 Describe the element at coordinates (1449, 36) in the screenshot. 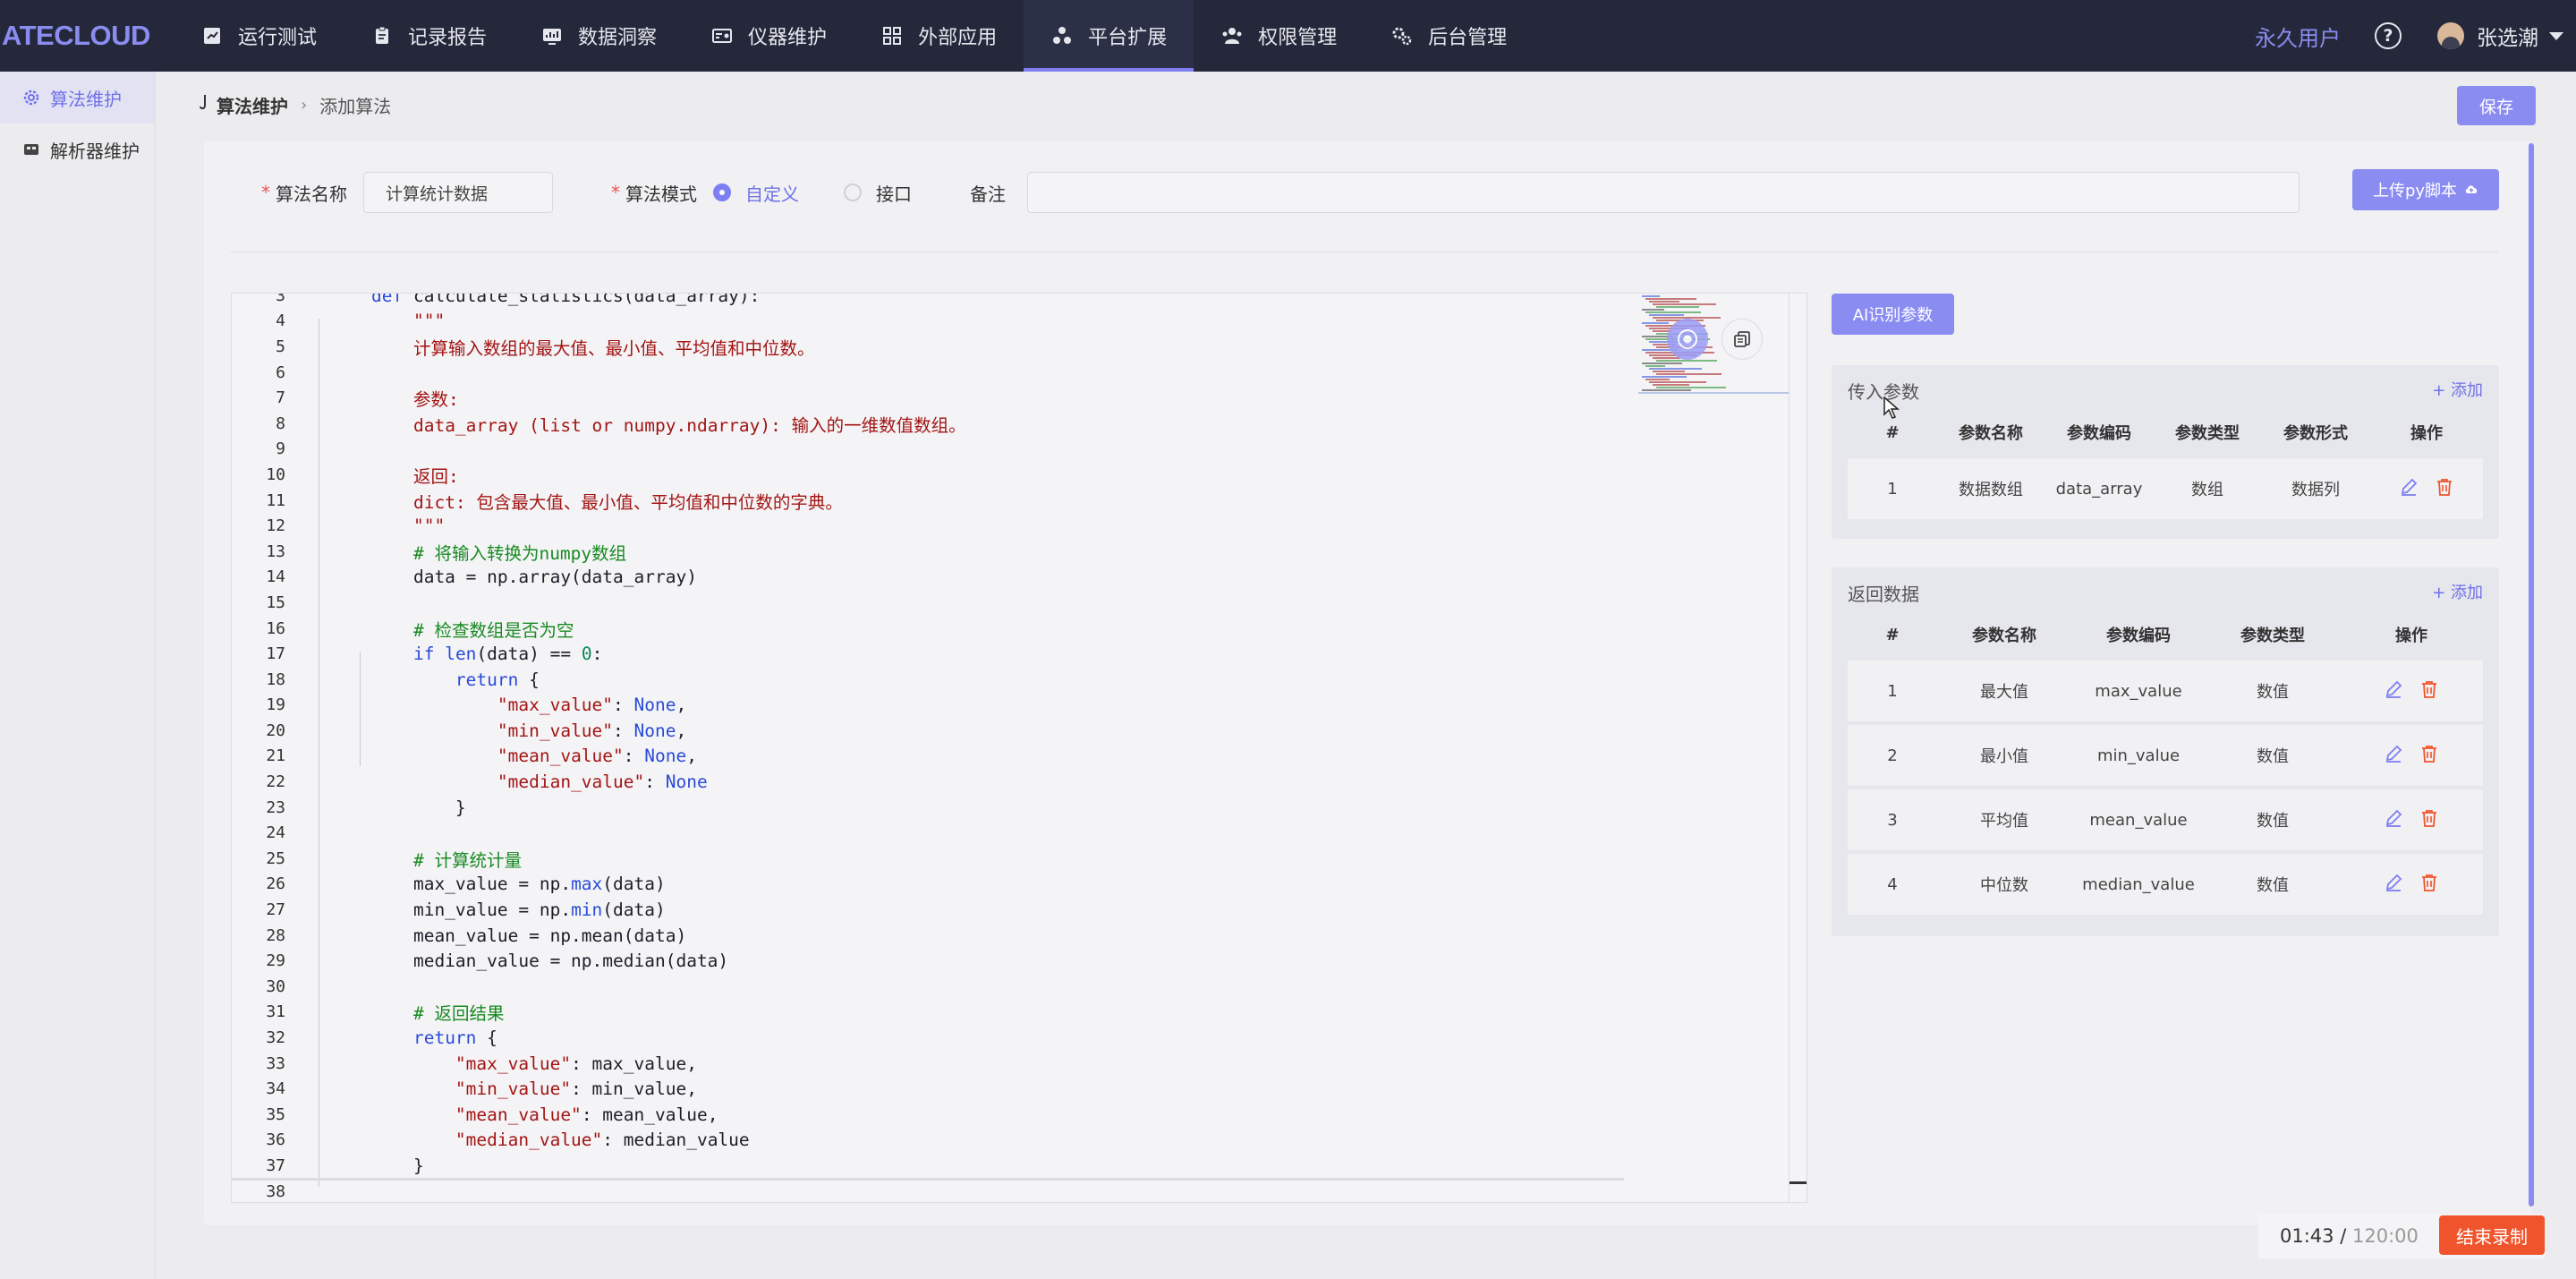

I see `nav-tab-7: 后台管理` at that location.